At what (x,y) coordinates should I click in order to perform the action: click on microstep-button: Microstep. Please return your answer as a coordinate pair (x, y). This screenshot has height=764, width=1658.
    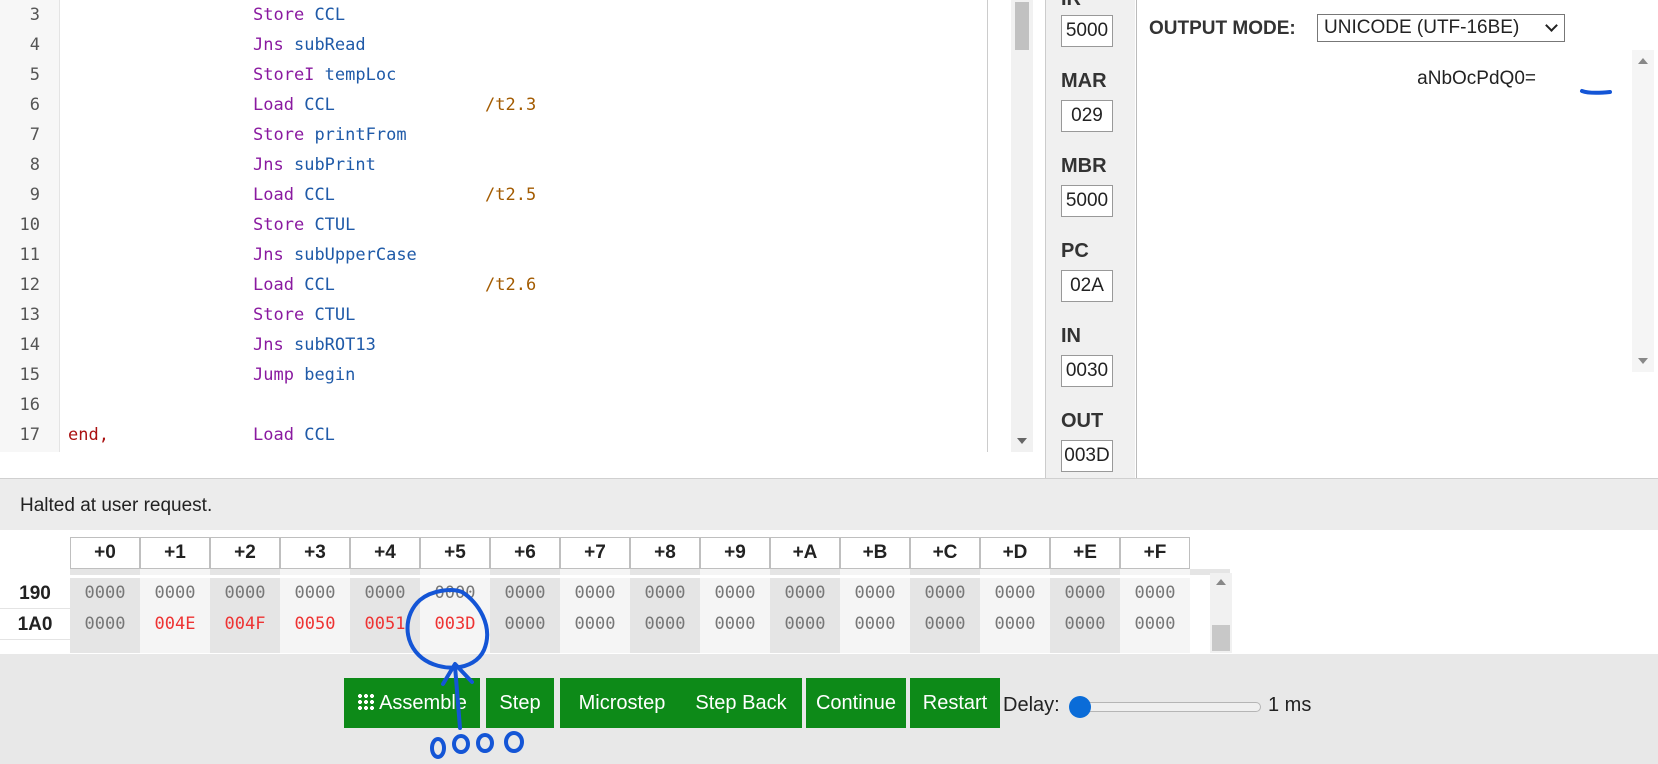
    Looking at the image, I should click on (622, 703).